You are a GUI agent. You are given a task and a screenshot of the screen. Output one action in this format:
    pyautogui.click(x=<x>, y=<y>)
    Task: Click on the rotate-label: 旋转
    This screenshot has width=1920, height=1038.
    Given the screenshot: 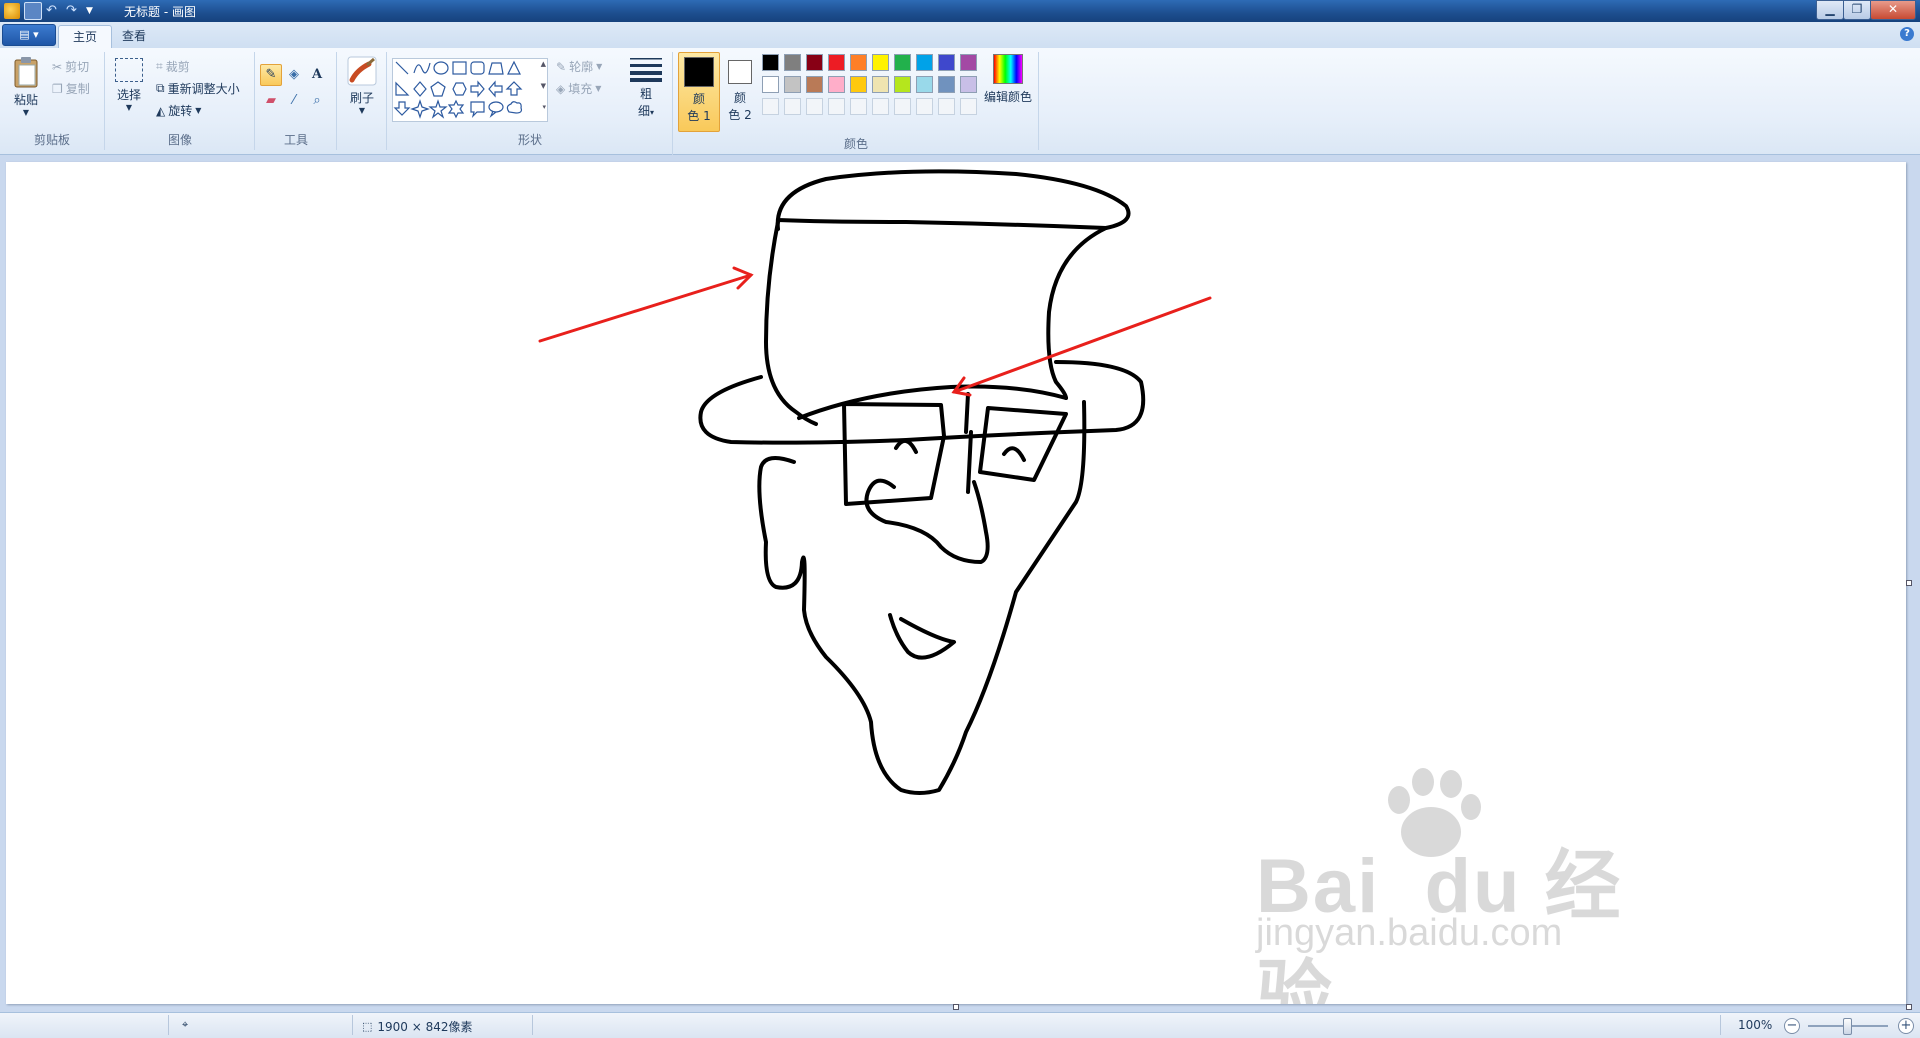 What is the action you would take?
    pyautogui.click(x=180, y=111)
    